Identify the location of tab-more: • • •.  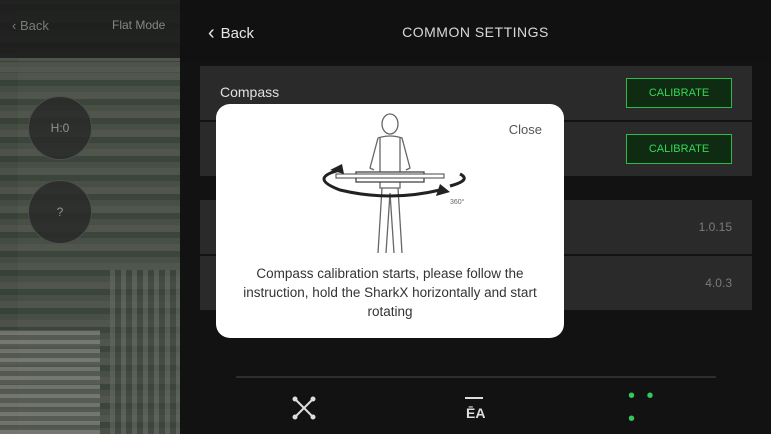
(648, 407).